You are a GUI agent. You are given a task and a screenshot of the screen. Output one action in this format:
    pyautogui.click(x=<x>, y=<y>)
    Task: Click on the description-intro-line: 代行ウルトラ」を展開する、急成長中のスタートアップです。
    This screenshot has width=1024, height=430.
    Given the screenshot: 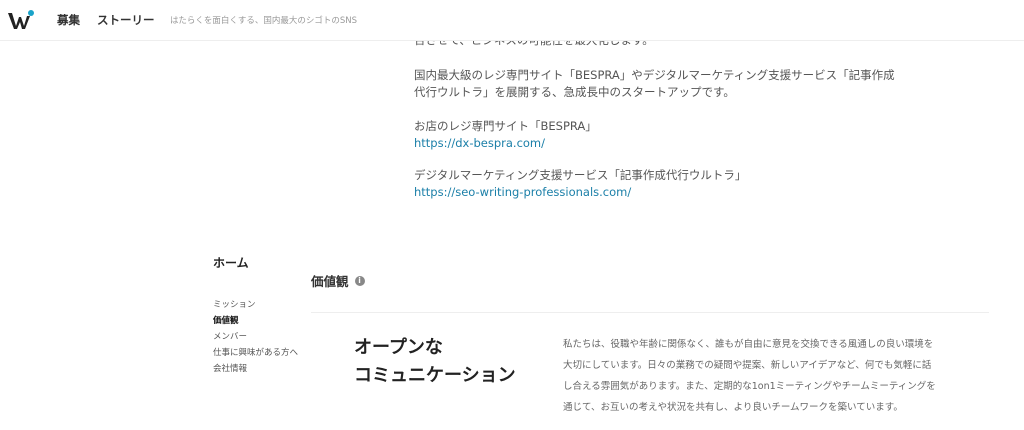 What is the action you would take?
    pyautogui.click(x=574, y=92)
    